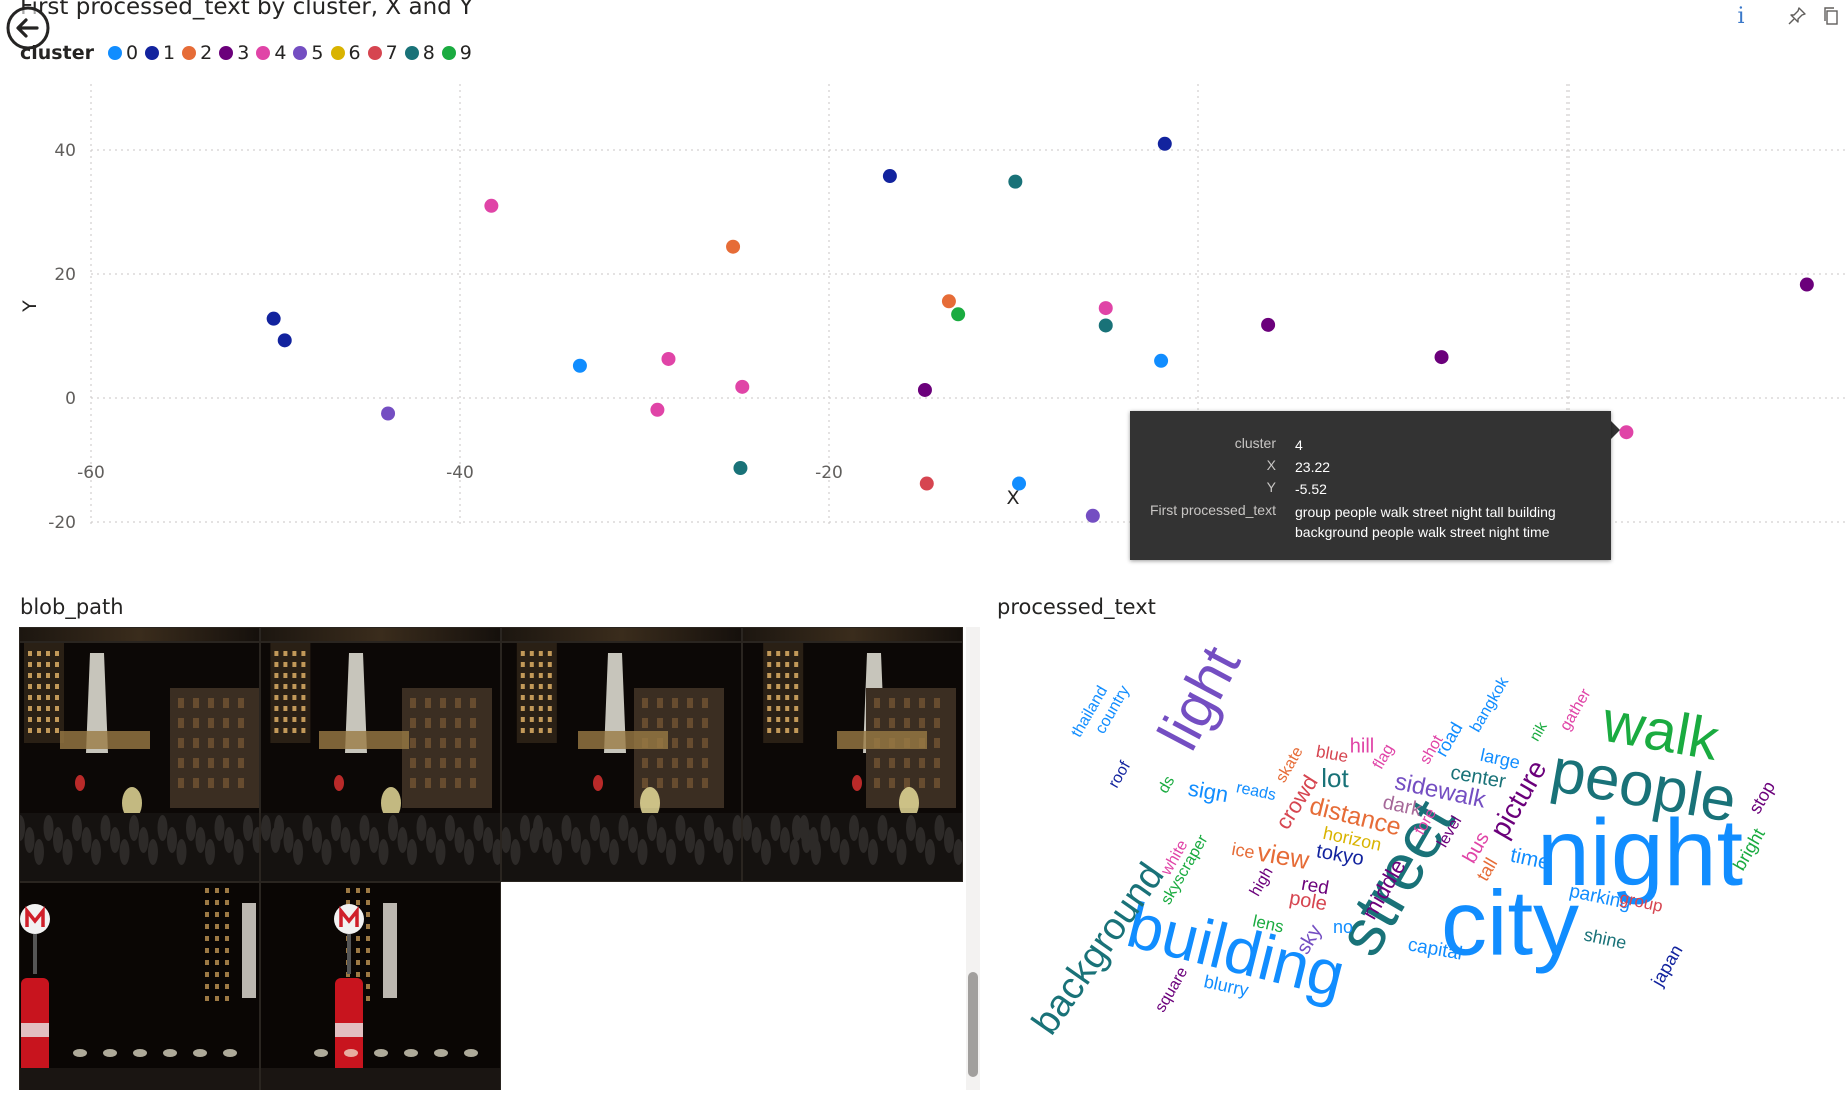 This screenshot has height=1096, width=1847. What do you see at coordinates (160, 53) in the screenshot?
I see `legend-item-1: 1` at bounding box center [160, 53].